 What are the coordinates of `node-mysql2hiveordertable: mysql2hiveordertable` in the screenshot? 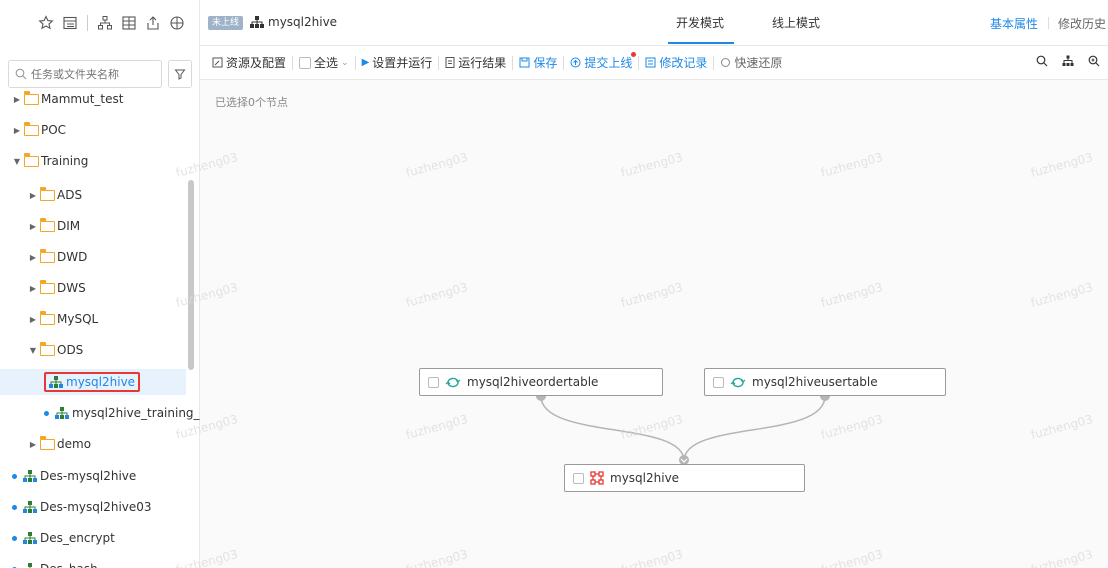 It's located at (541, 382).